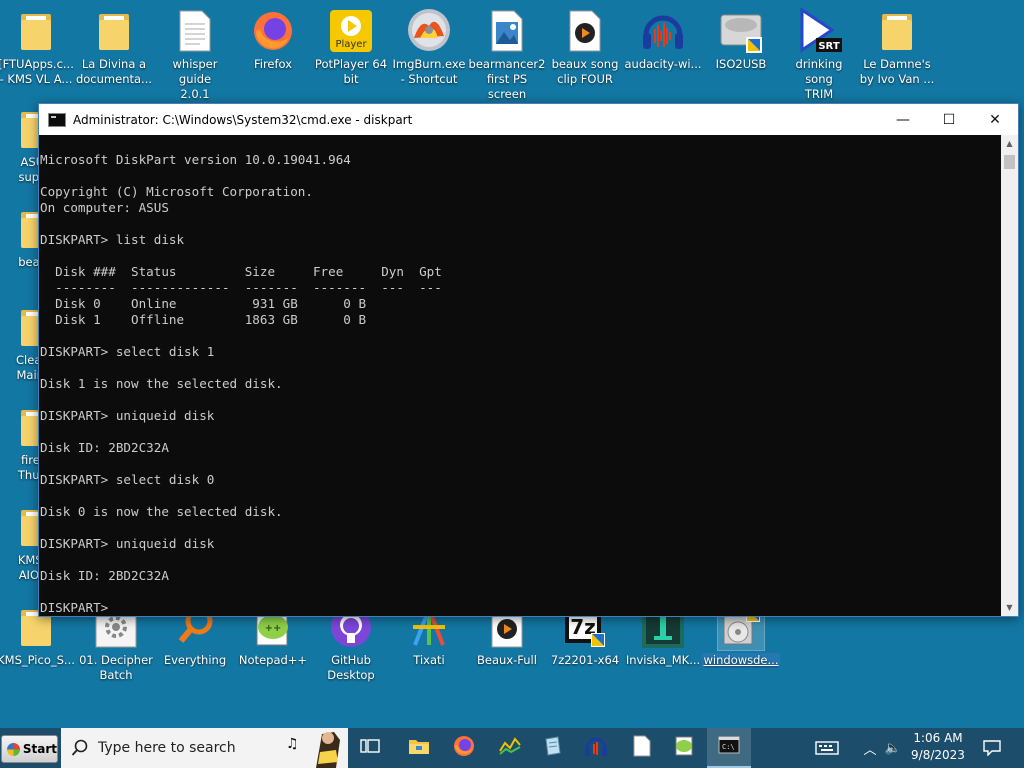 The image size is (1024, 768). What do you see at coordinates (429, 47) in the screenshot?
I see `desktop-icon: ImgBurn.exe - Shortcut` at bounding box center [429, 47].